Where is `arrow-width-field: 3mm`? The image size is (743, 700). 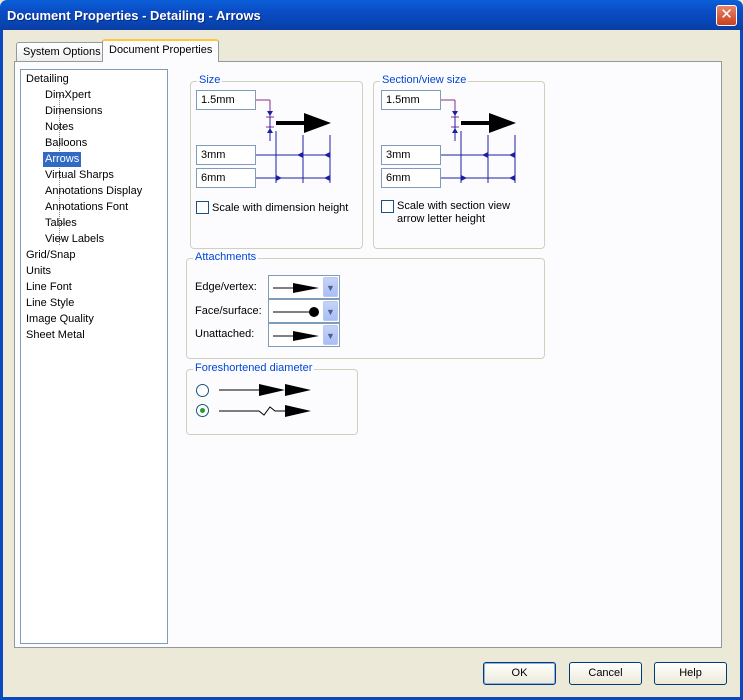
arrow-width-field: 3mm is located at coordinates (226, 155).